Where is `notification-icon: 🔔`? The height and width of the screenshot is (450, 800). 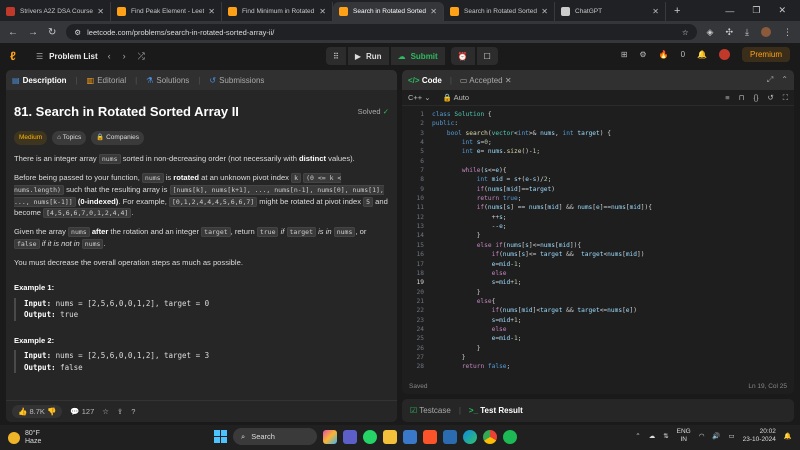
notification-icon: 🔔 is located at coordinates (702, 54).